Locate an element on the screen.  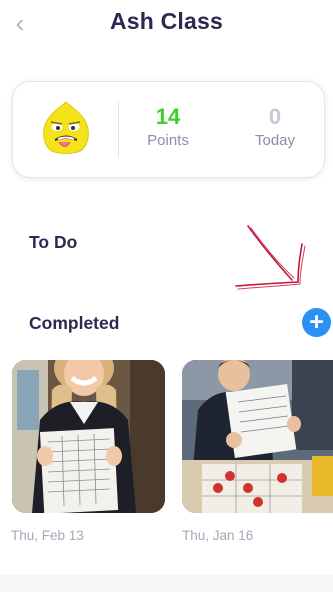
completed-heading: Completed is located at coordinates (74, 323).